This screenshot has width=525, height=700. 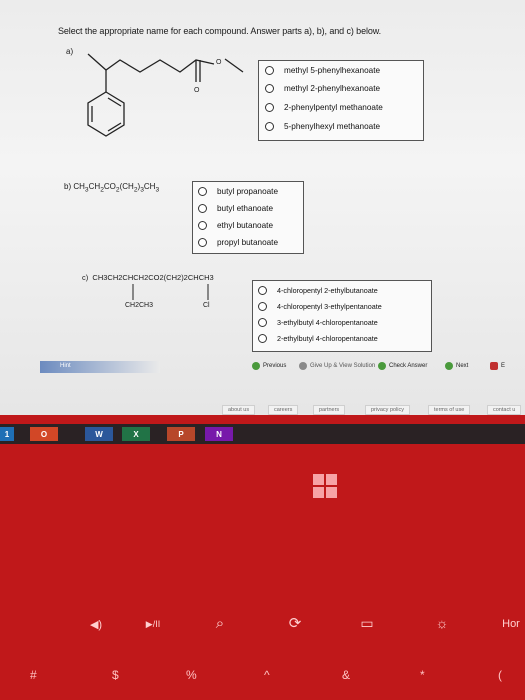 I want to click on question-a-label: a), so click(x=70, y=51).